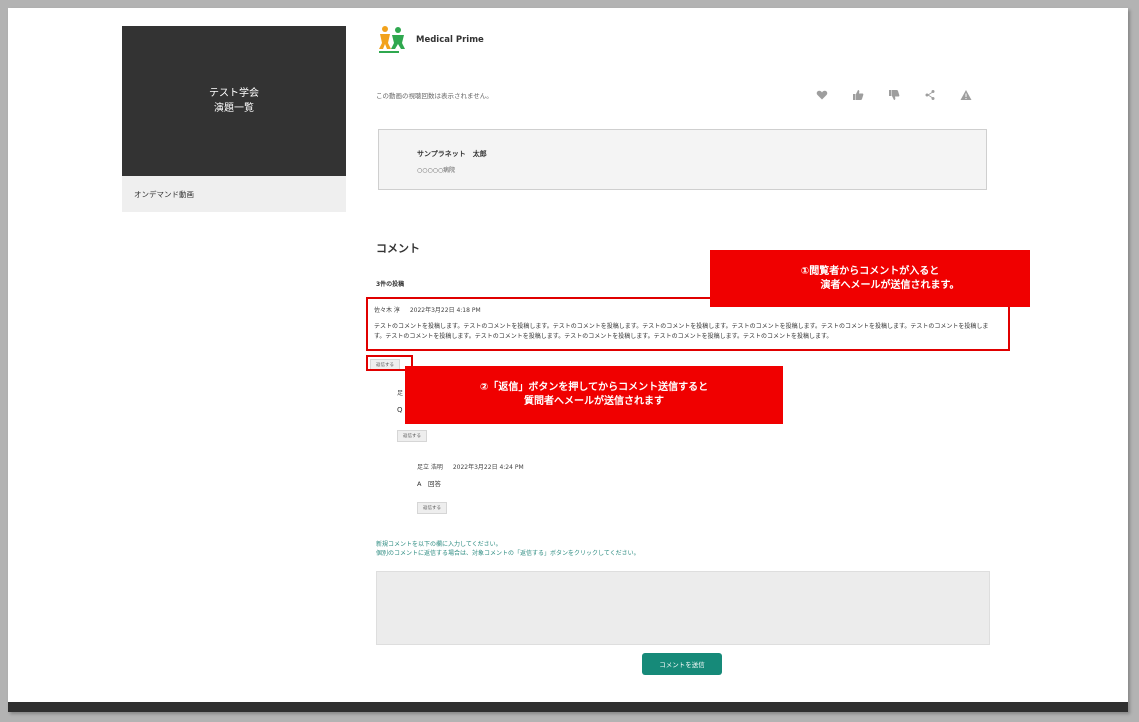 The image size is (1139, 722). I want to click on comment-author: 足, so click(400, 393).